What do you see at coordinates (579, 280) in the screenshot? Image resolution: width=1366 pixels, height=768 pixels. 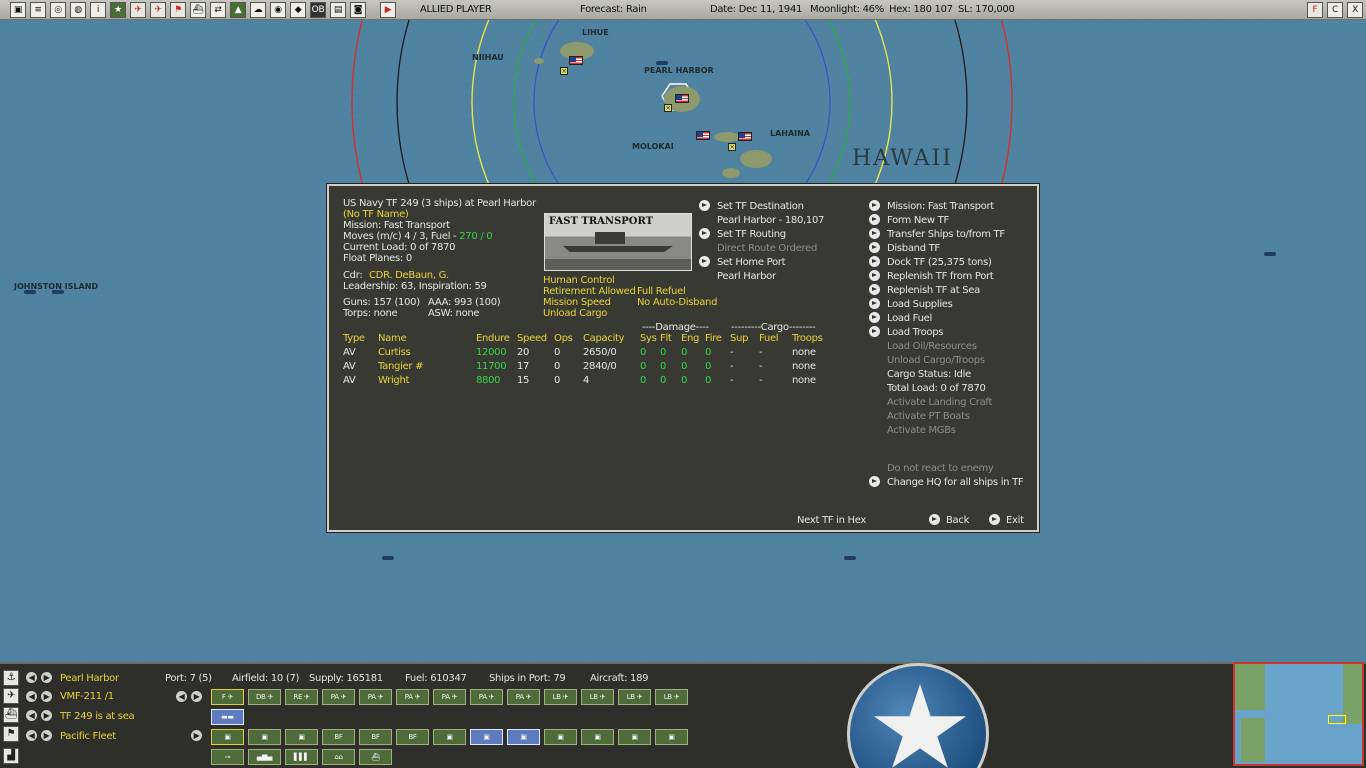 I see `control-option: Human Control` at bounding box center [579, 280].